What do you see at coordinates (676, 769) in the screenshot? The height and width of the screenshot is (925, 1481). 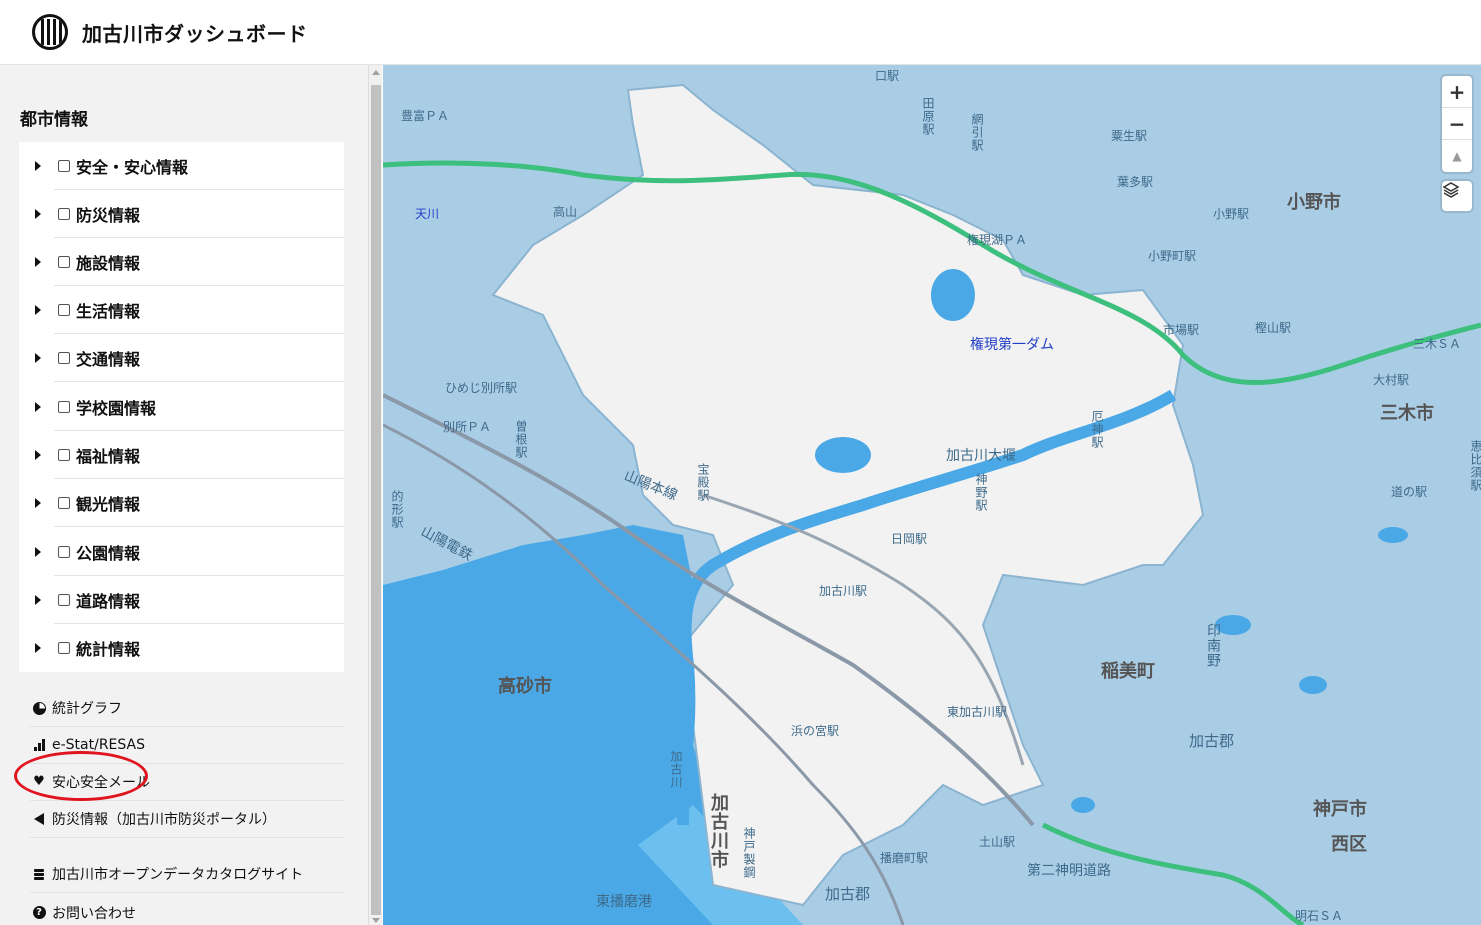 I see `map-label-kakogawa-river: 加古川` at bounding box center [676, 769].